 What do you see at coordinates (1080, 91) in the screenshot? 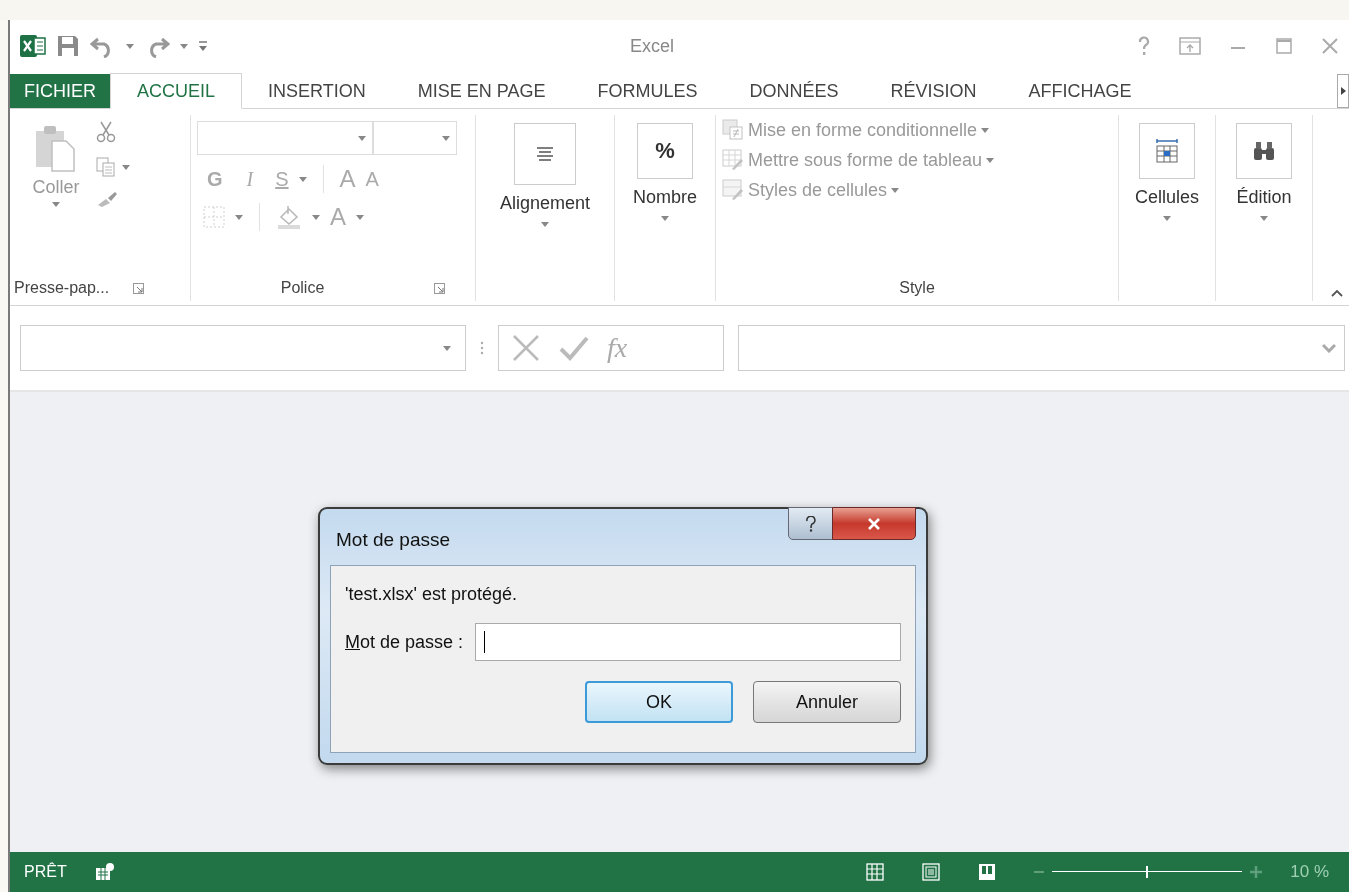
I see `ribbon-tab: AFFICHAGE` at bounding box center [1080, 91].